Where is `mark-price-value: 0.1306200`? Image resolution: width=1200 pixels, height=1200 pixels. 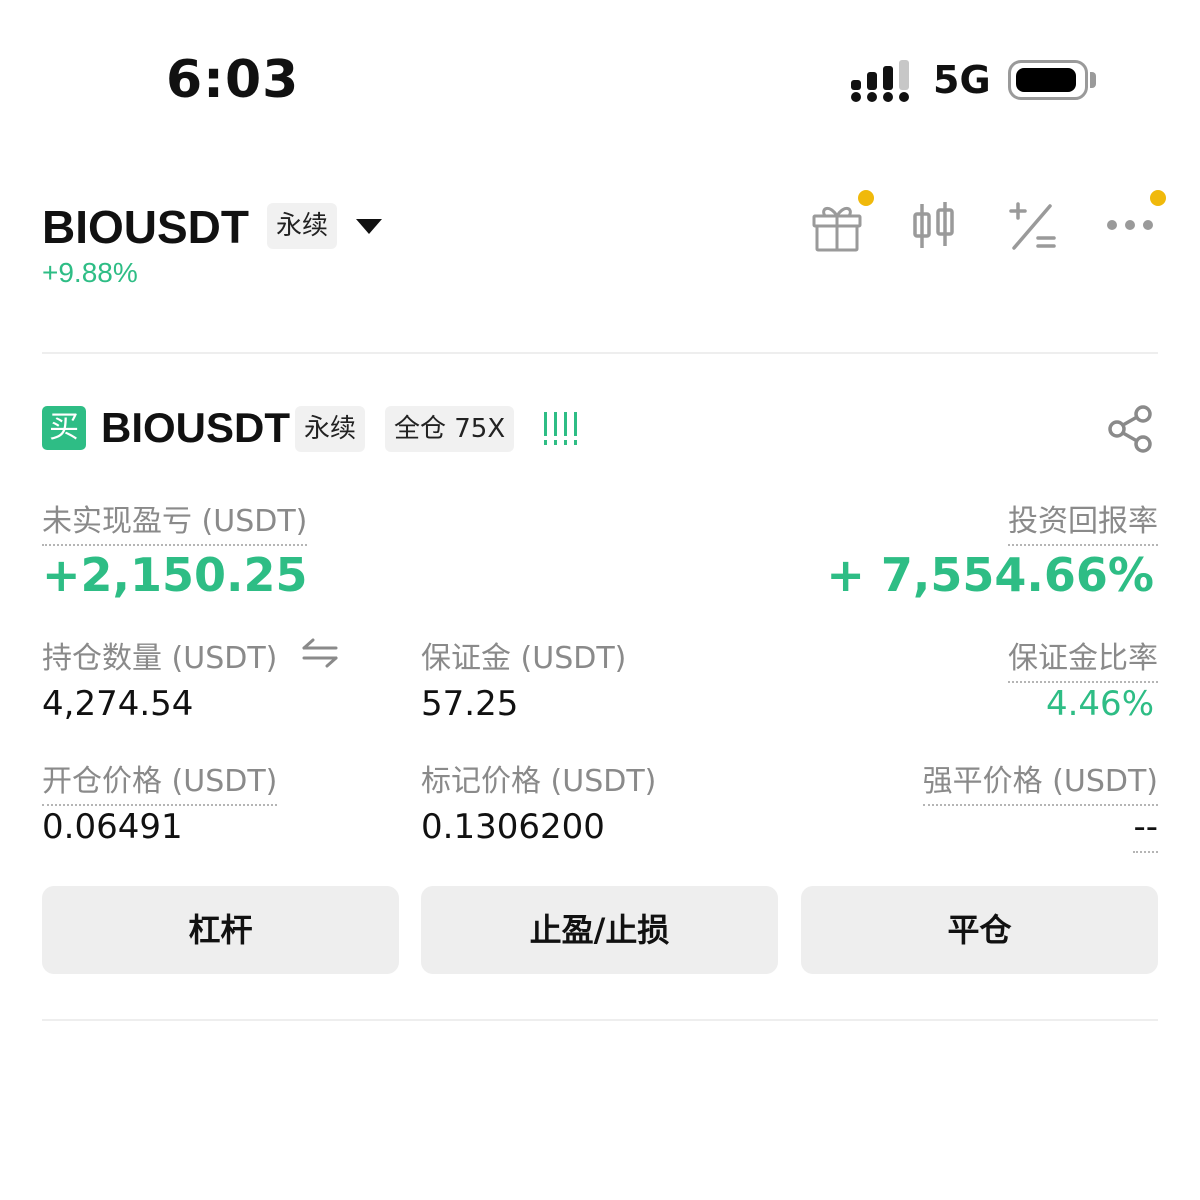 mark-price-value: 0.1306200 is located at coordinates (513, 827).